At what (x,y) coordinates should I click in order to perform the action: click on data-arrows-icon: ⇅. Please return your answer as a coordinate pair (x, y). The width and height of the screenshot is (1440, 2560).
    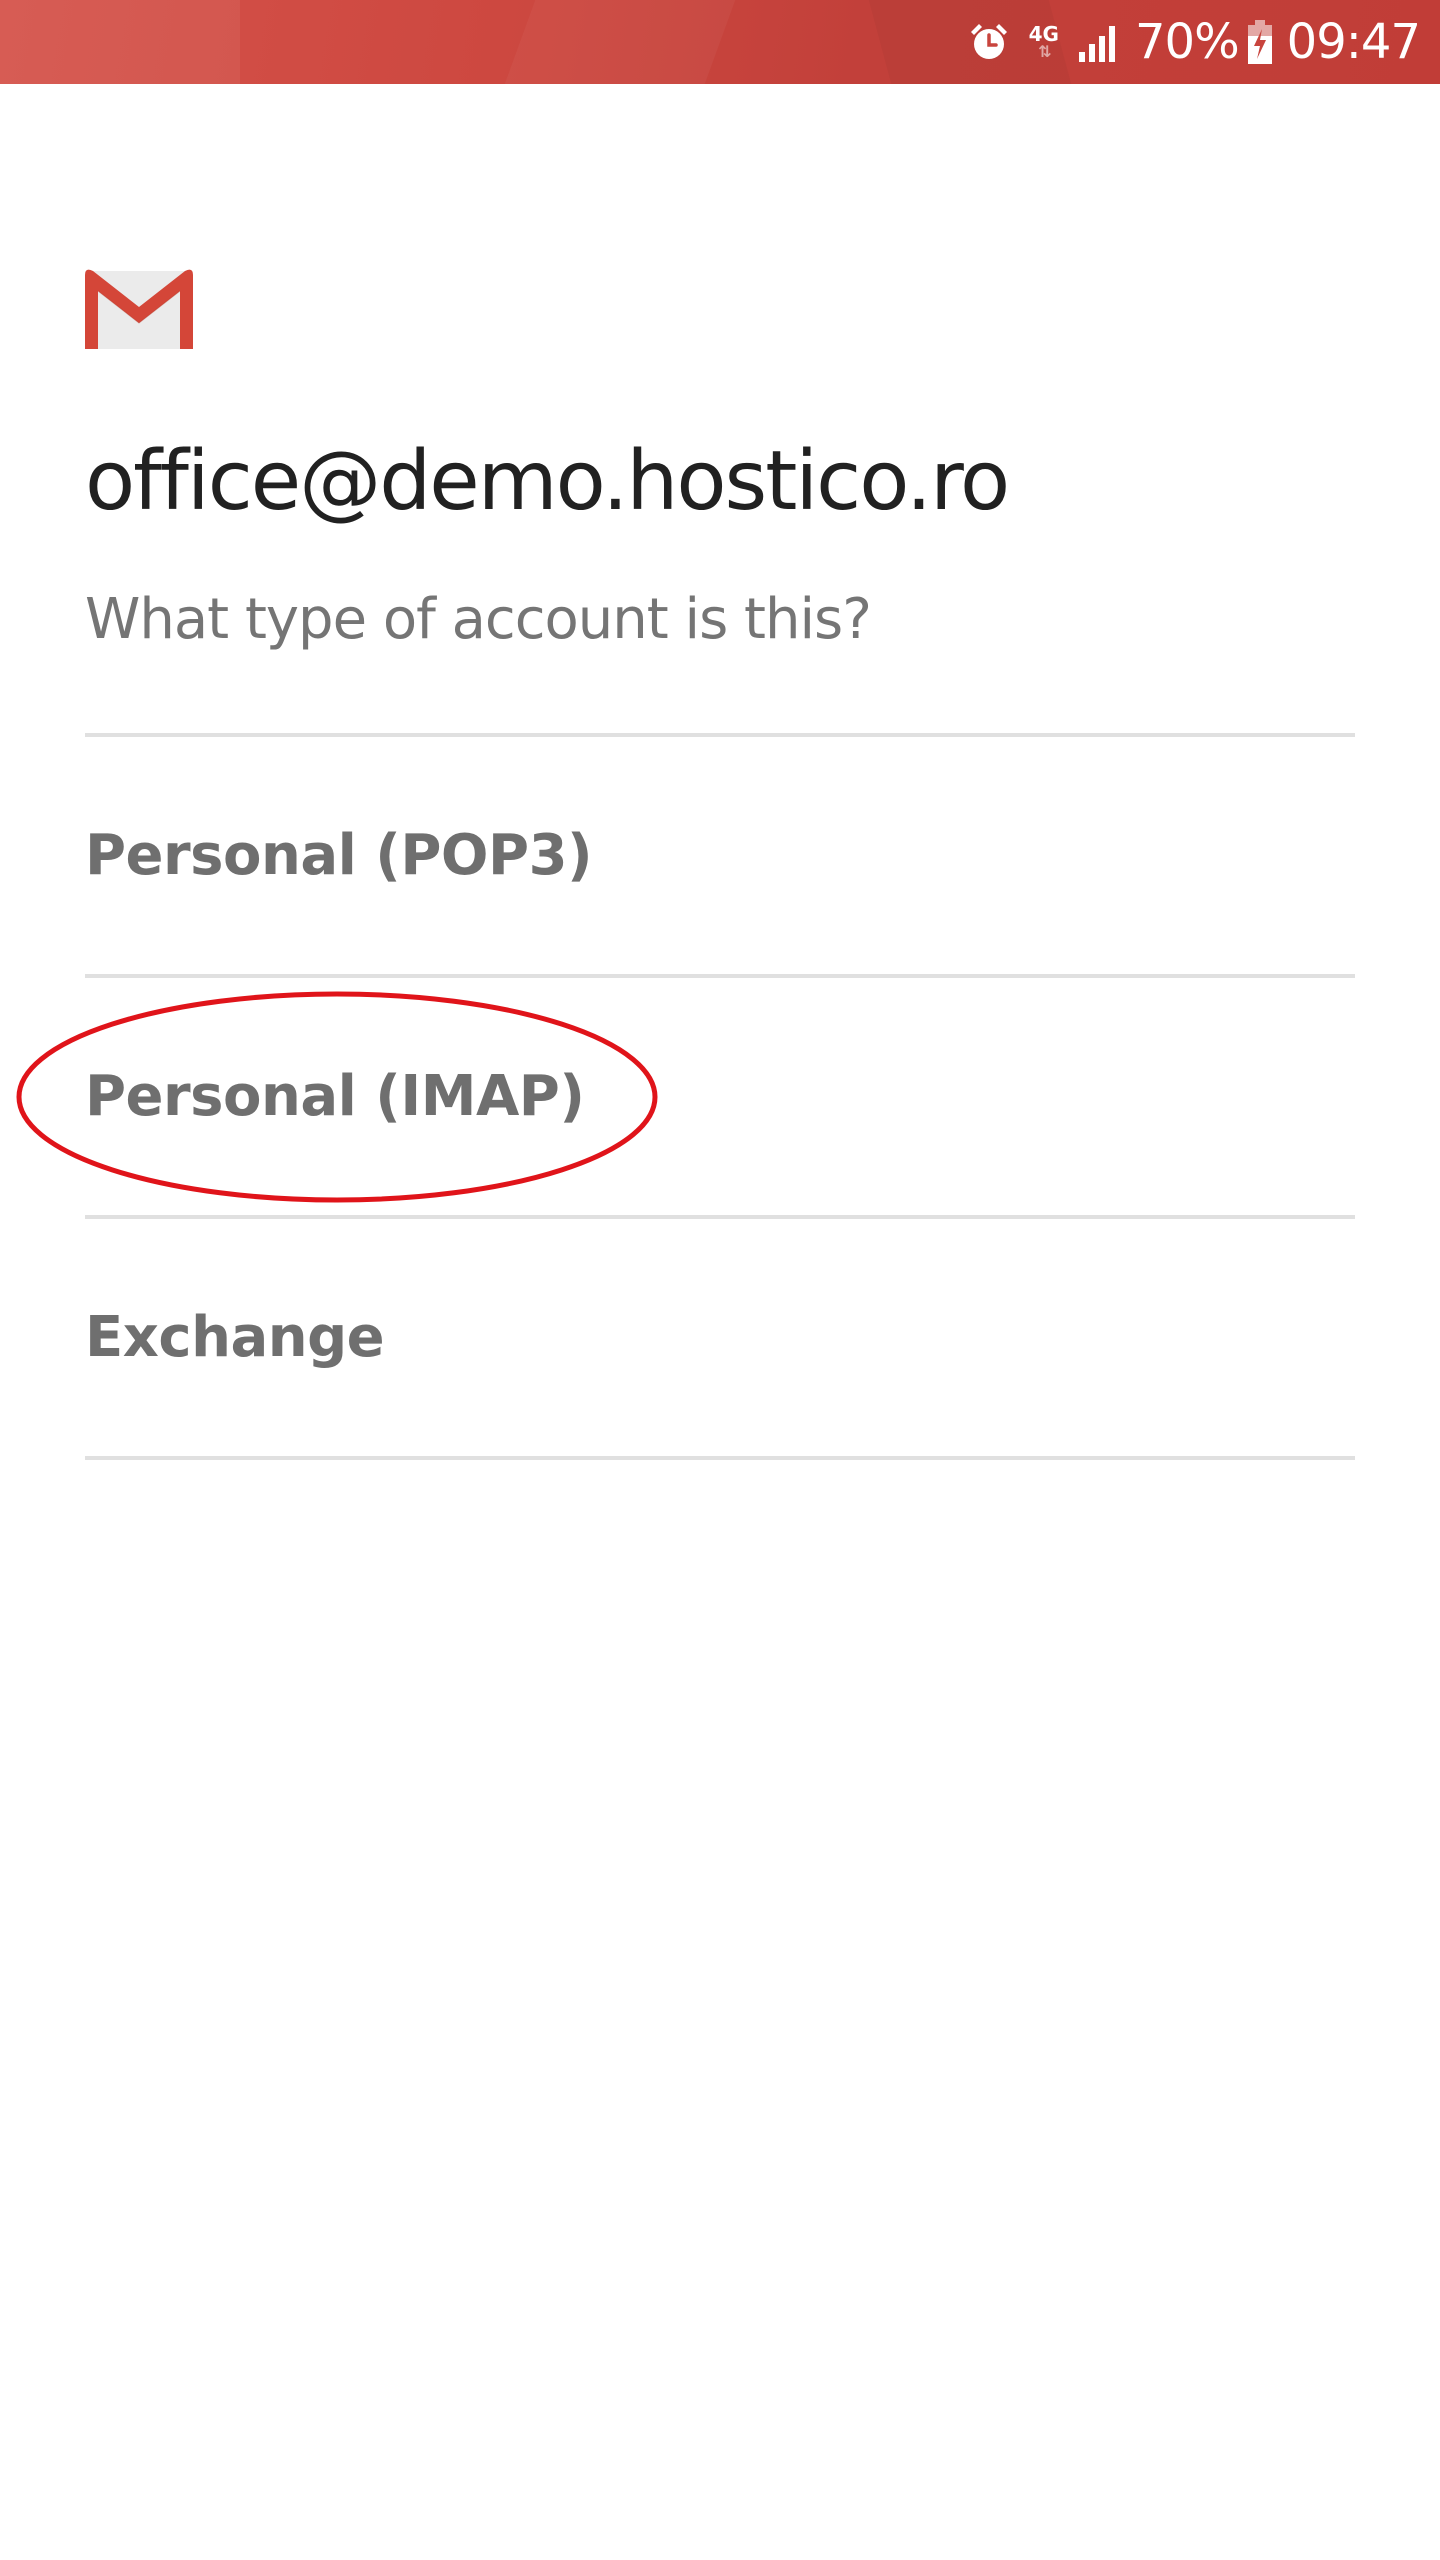
    Looking at the image, I should click on (1044, 51).